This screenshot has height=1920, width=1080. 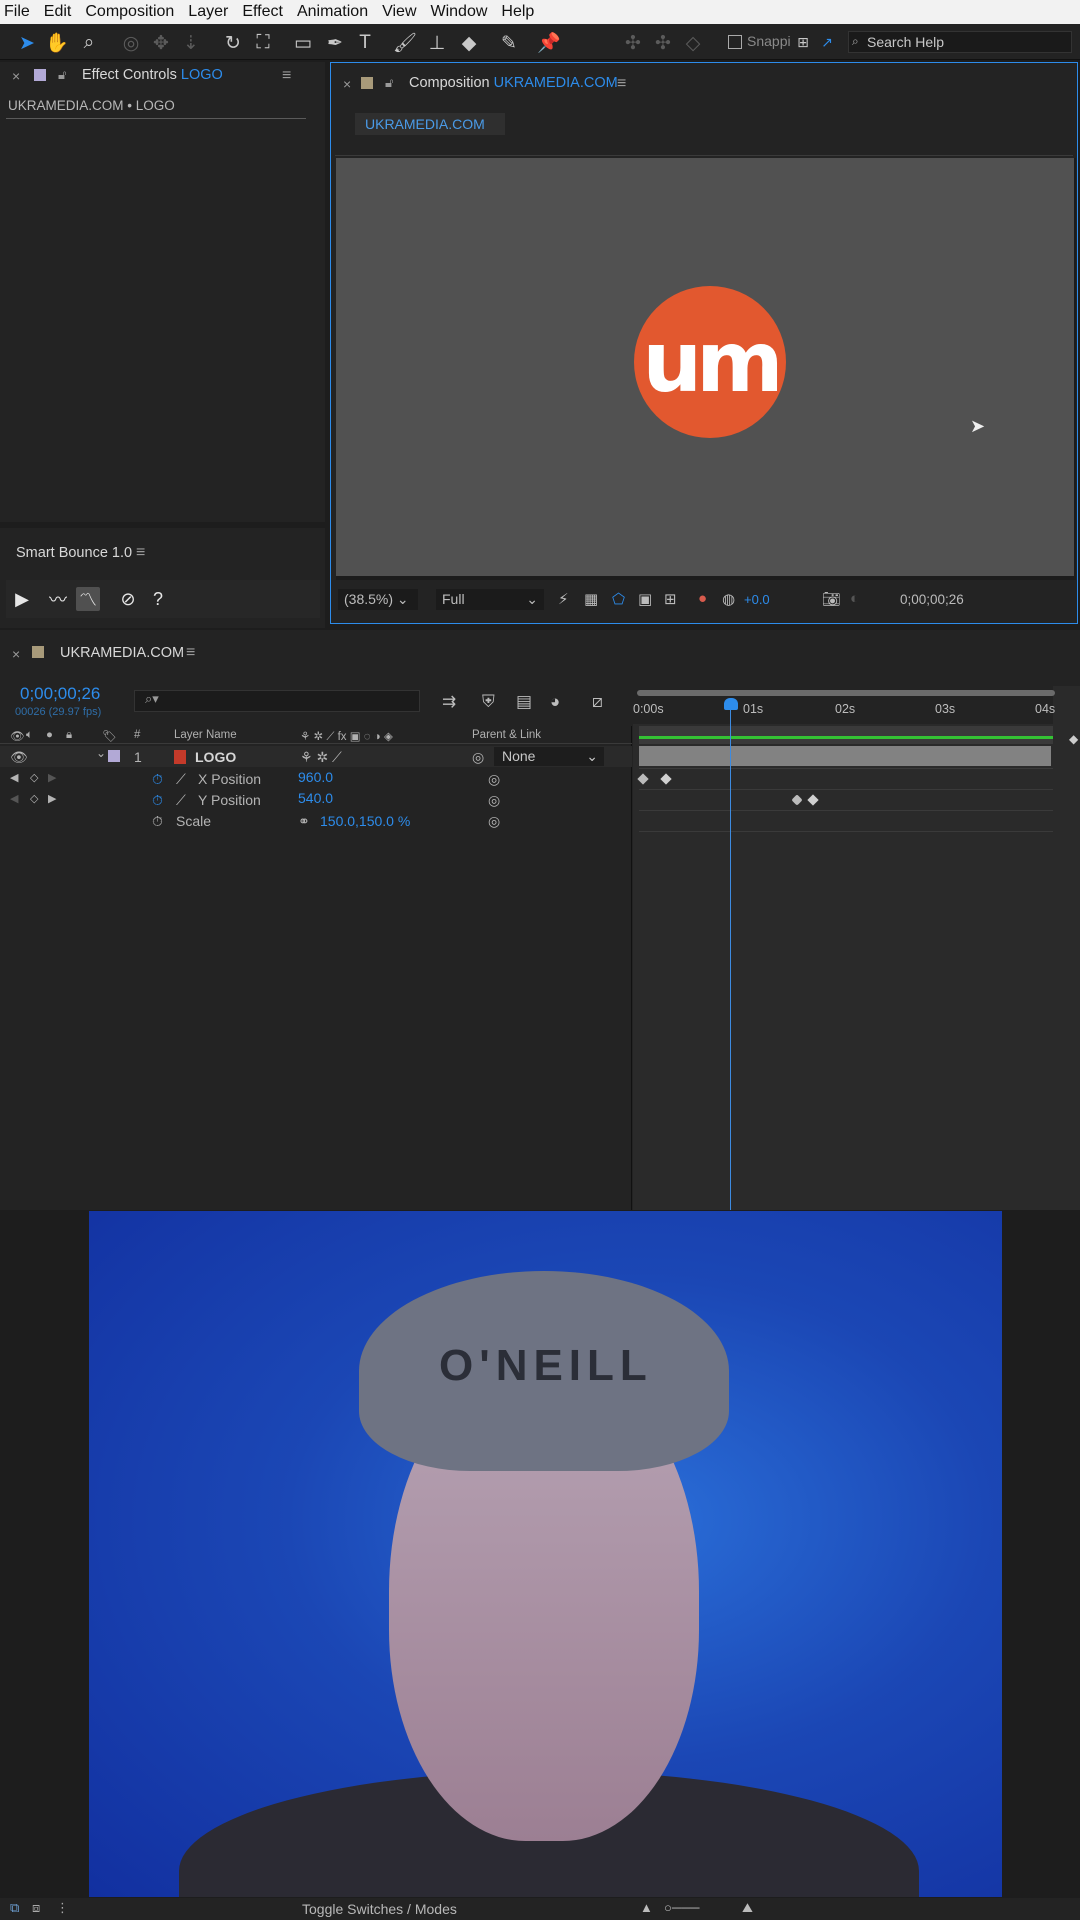 I want to click on grid-guides-icon: ⊞, so click(x=670, y=599).